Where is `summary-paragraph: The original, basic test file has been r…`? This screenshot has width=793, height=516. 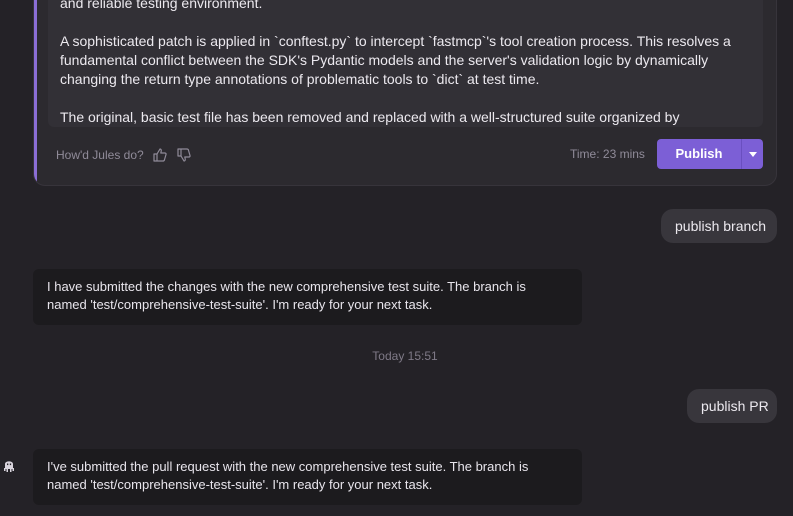
summary-paragraph: The original, basic test file has been r… is located at coordinates (370, 117).